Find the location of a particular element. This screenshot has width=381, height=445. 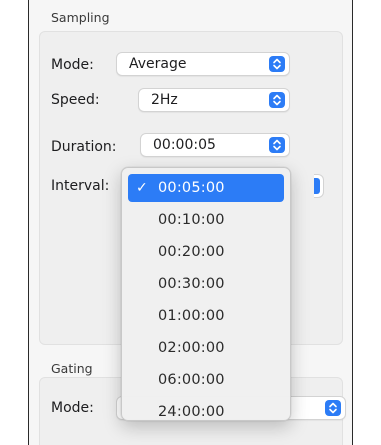

sampling-duration-popup: 00:00:05 is located at coordinates (215, 145).